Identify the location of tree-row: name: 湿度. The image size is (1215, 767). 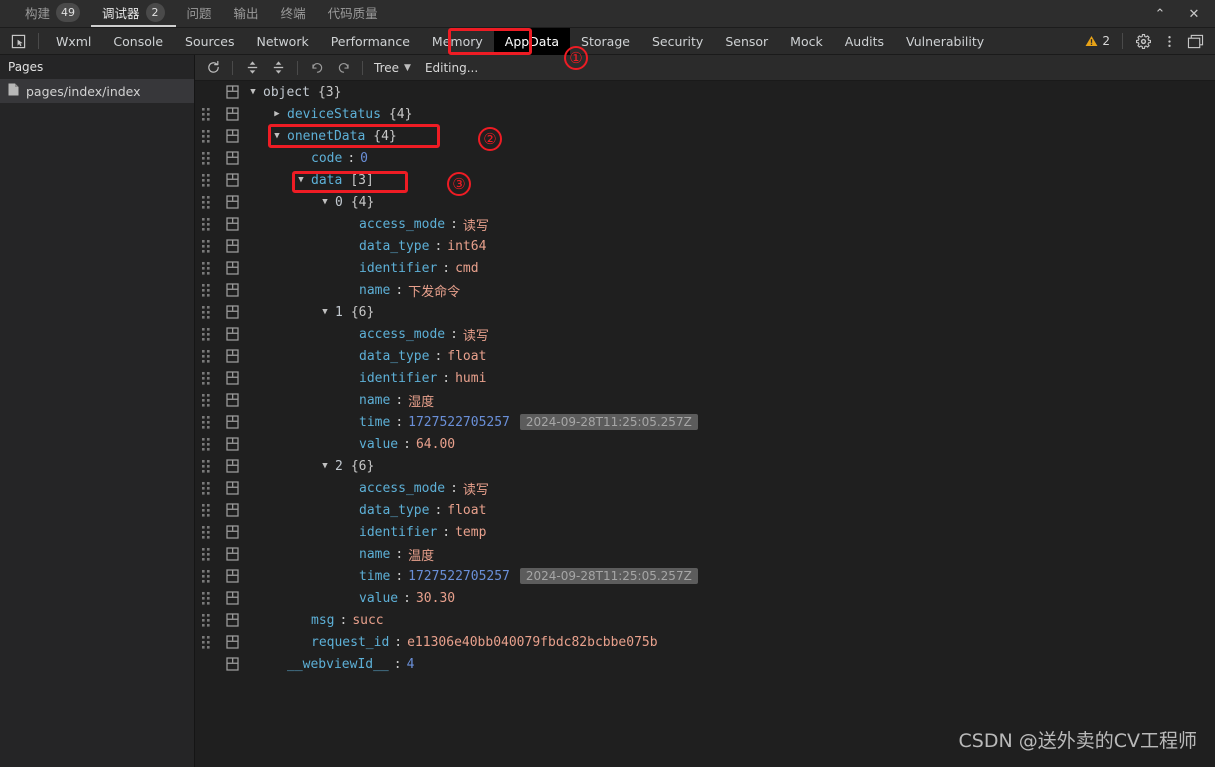
(705, 400).